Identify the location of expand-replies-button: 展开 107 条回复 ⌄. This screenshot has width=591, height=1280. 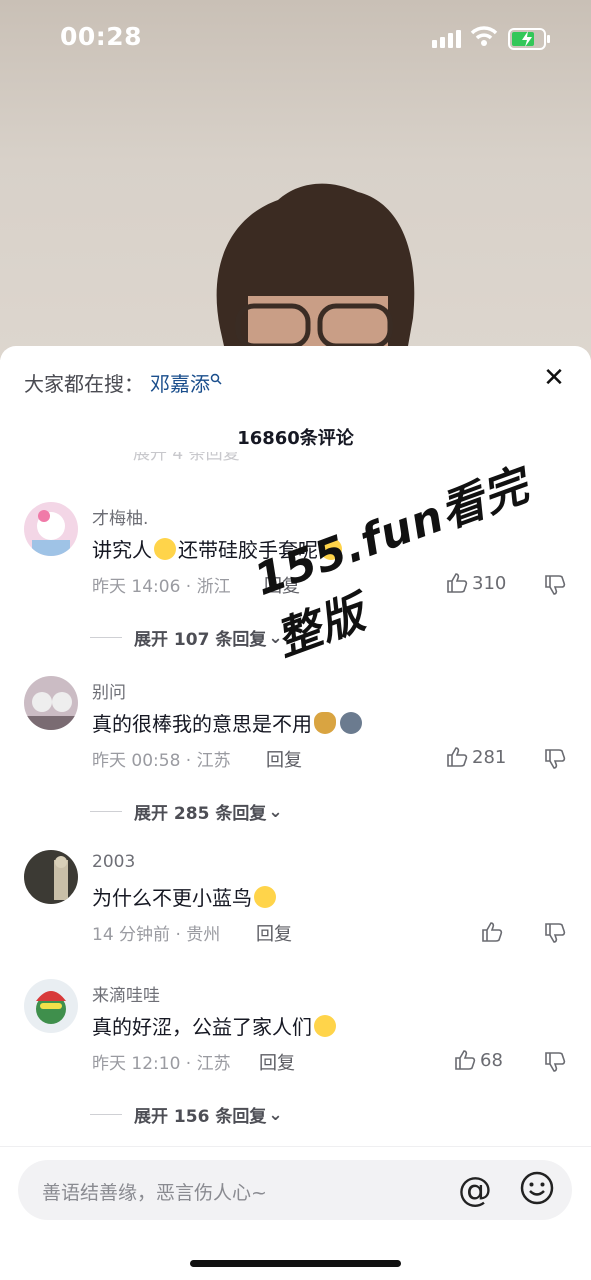
(186, 637).